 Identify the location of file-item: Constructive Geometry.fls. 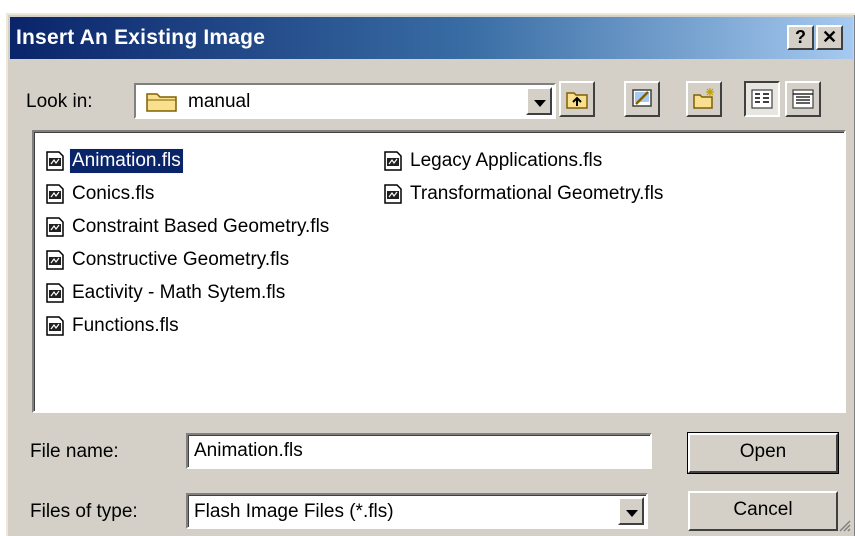
(188, 259).